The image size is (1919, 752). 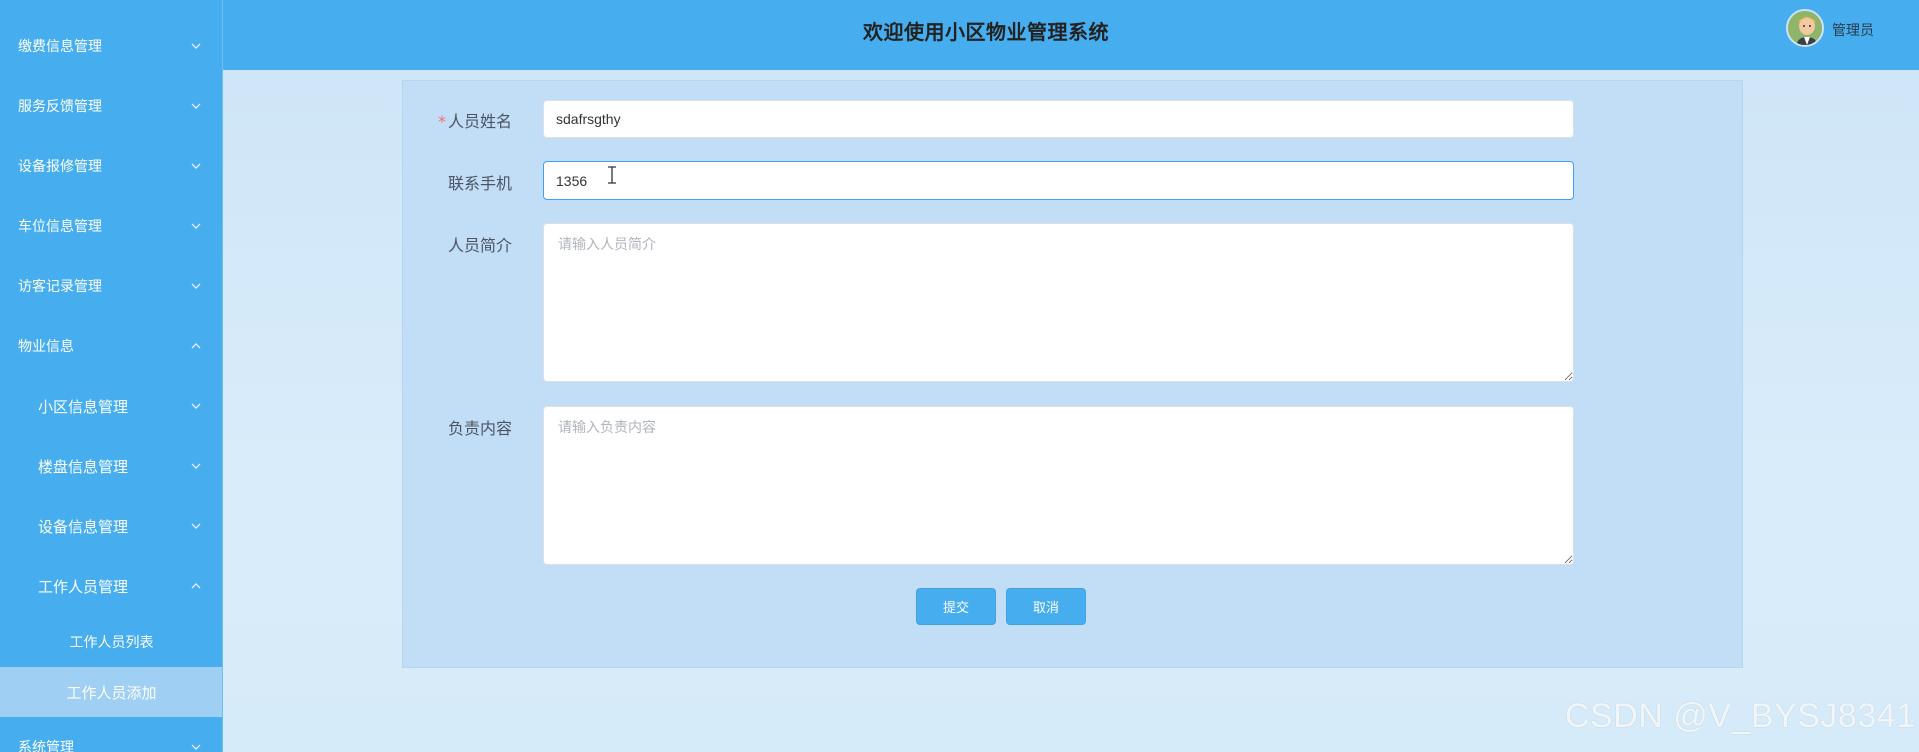 I want to click on sidebar-item-payment: 缴费信息管理, so click(x=111, y=46).